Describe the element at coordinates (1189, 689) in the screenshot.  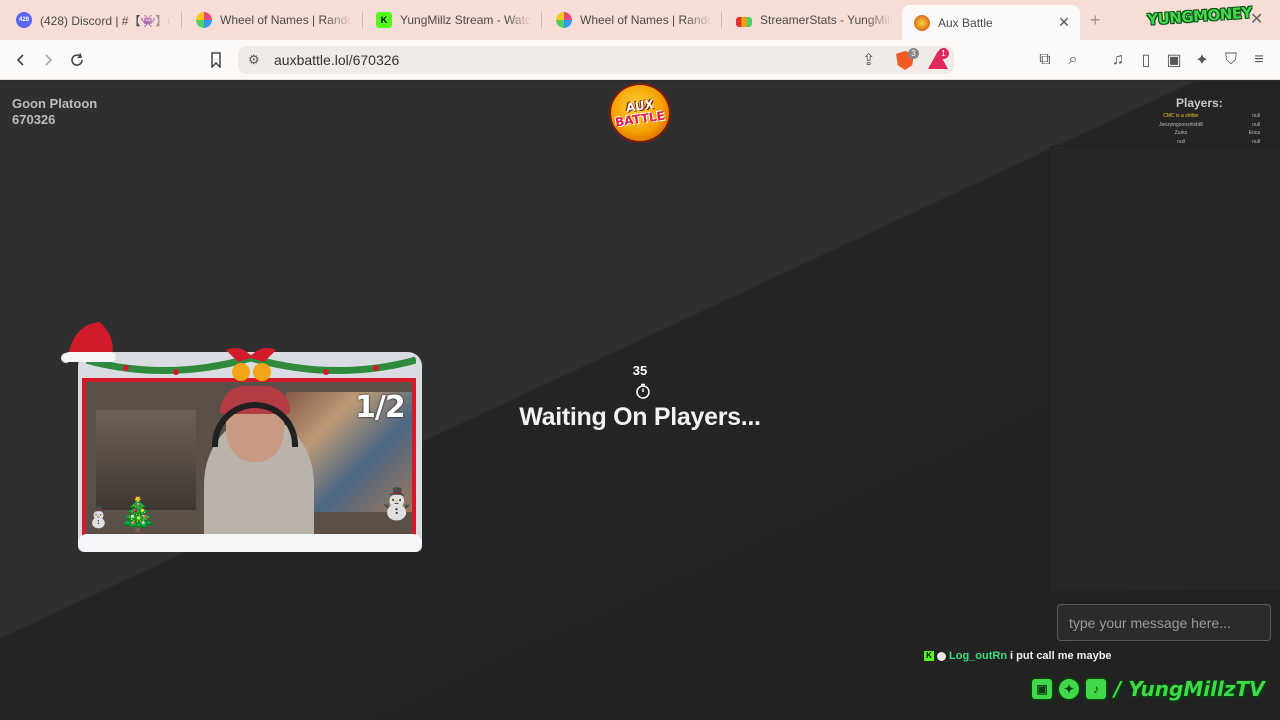
I see `social-handle: / YungMillzTV` at that location.